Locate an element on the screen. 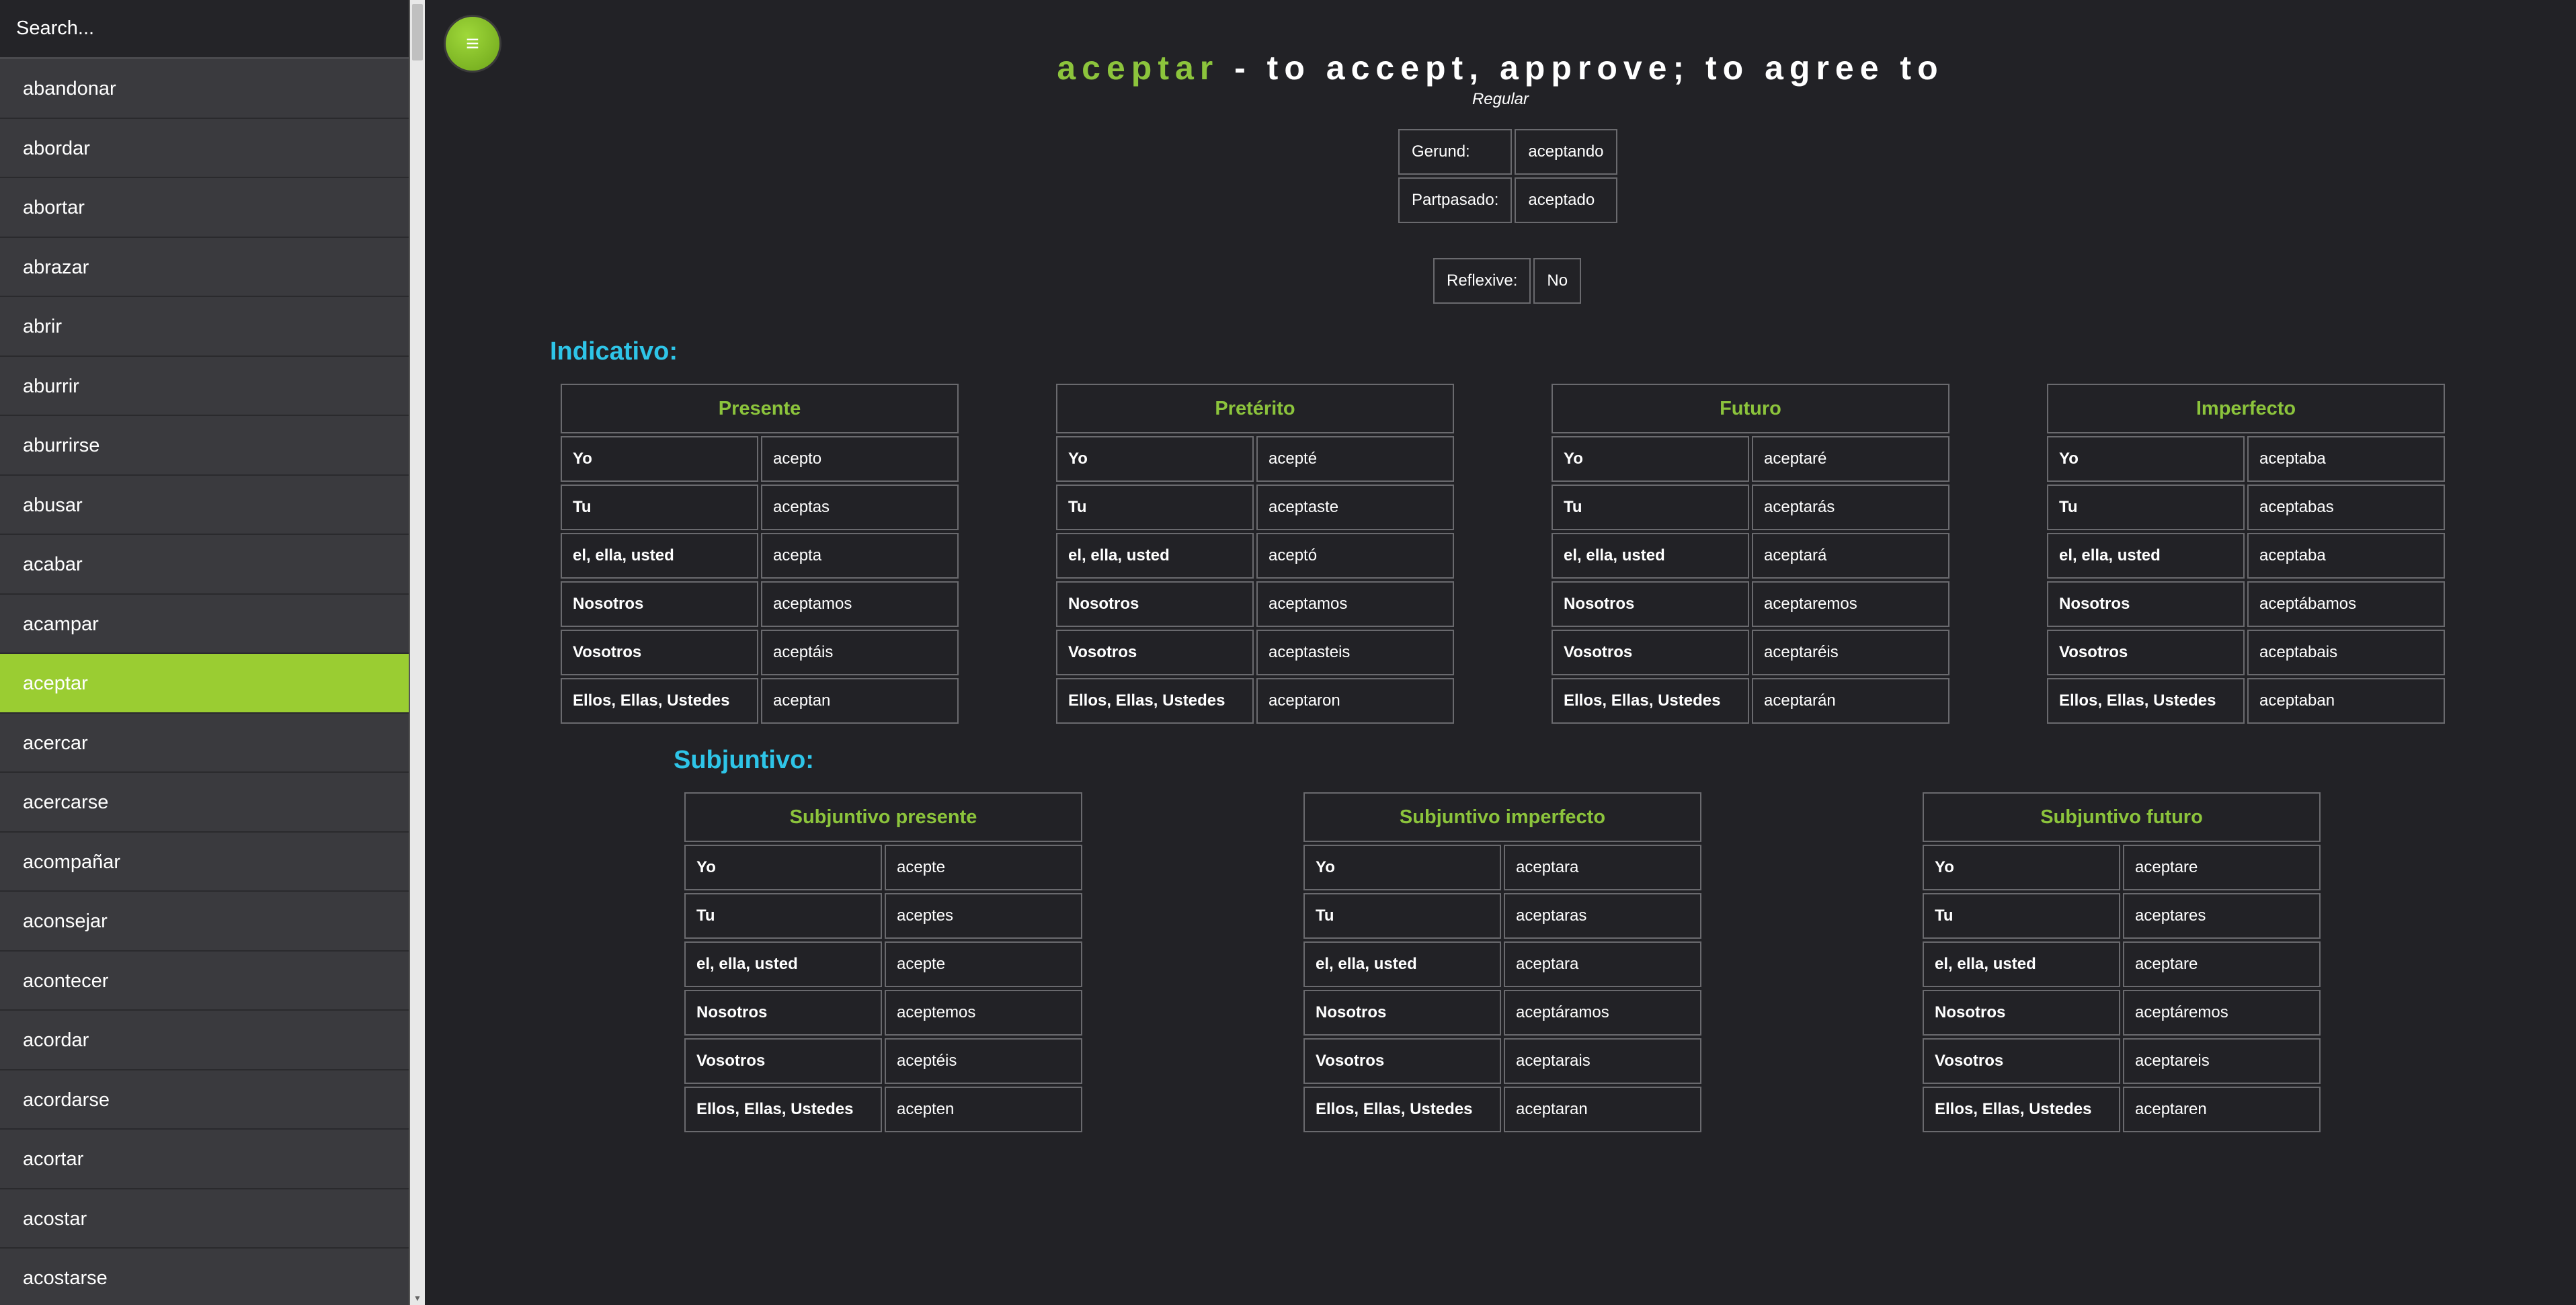 This screenshot has width=2576, height=1305. tense-header: Imperfecto is located at coordinates (2246, 408).